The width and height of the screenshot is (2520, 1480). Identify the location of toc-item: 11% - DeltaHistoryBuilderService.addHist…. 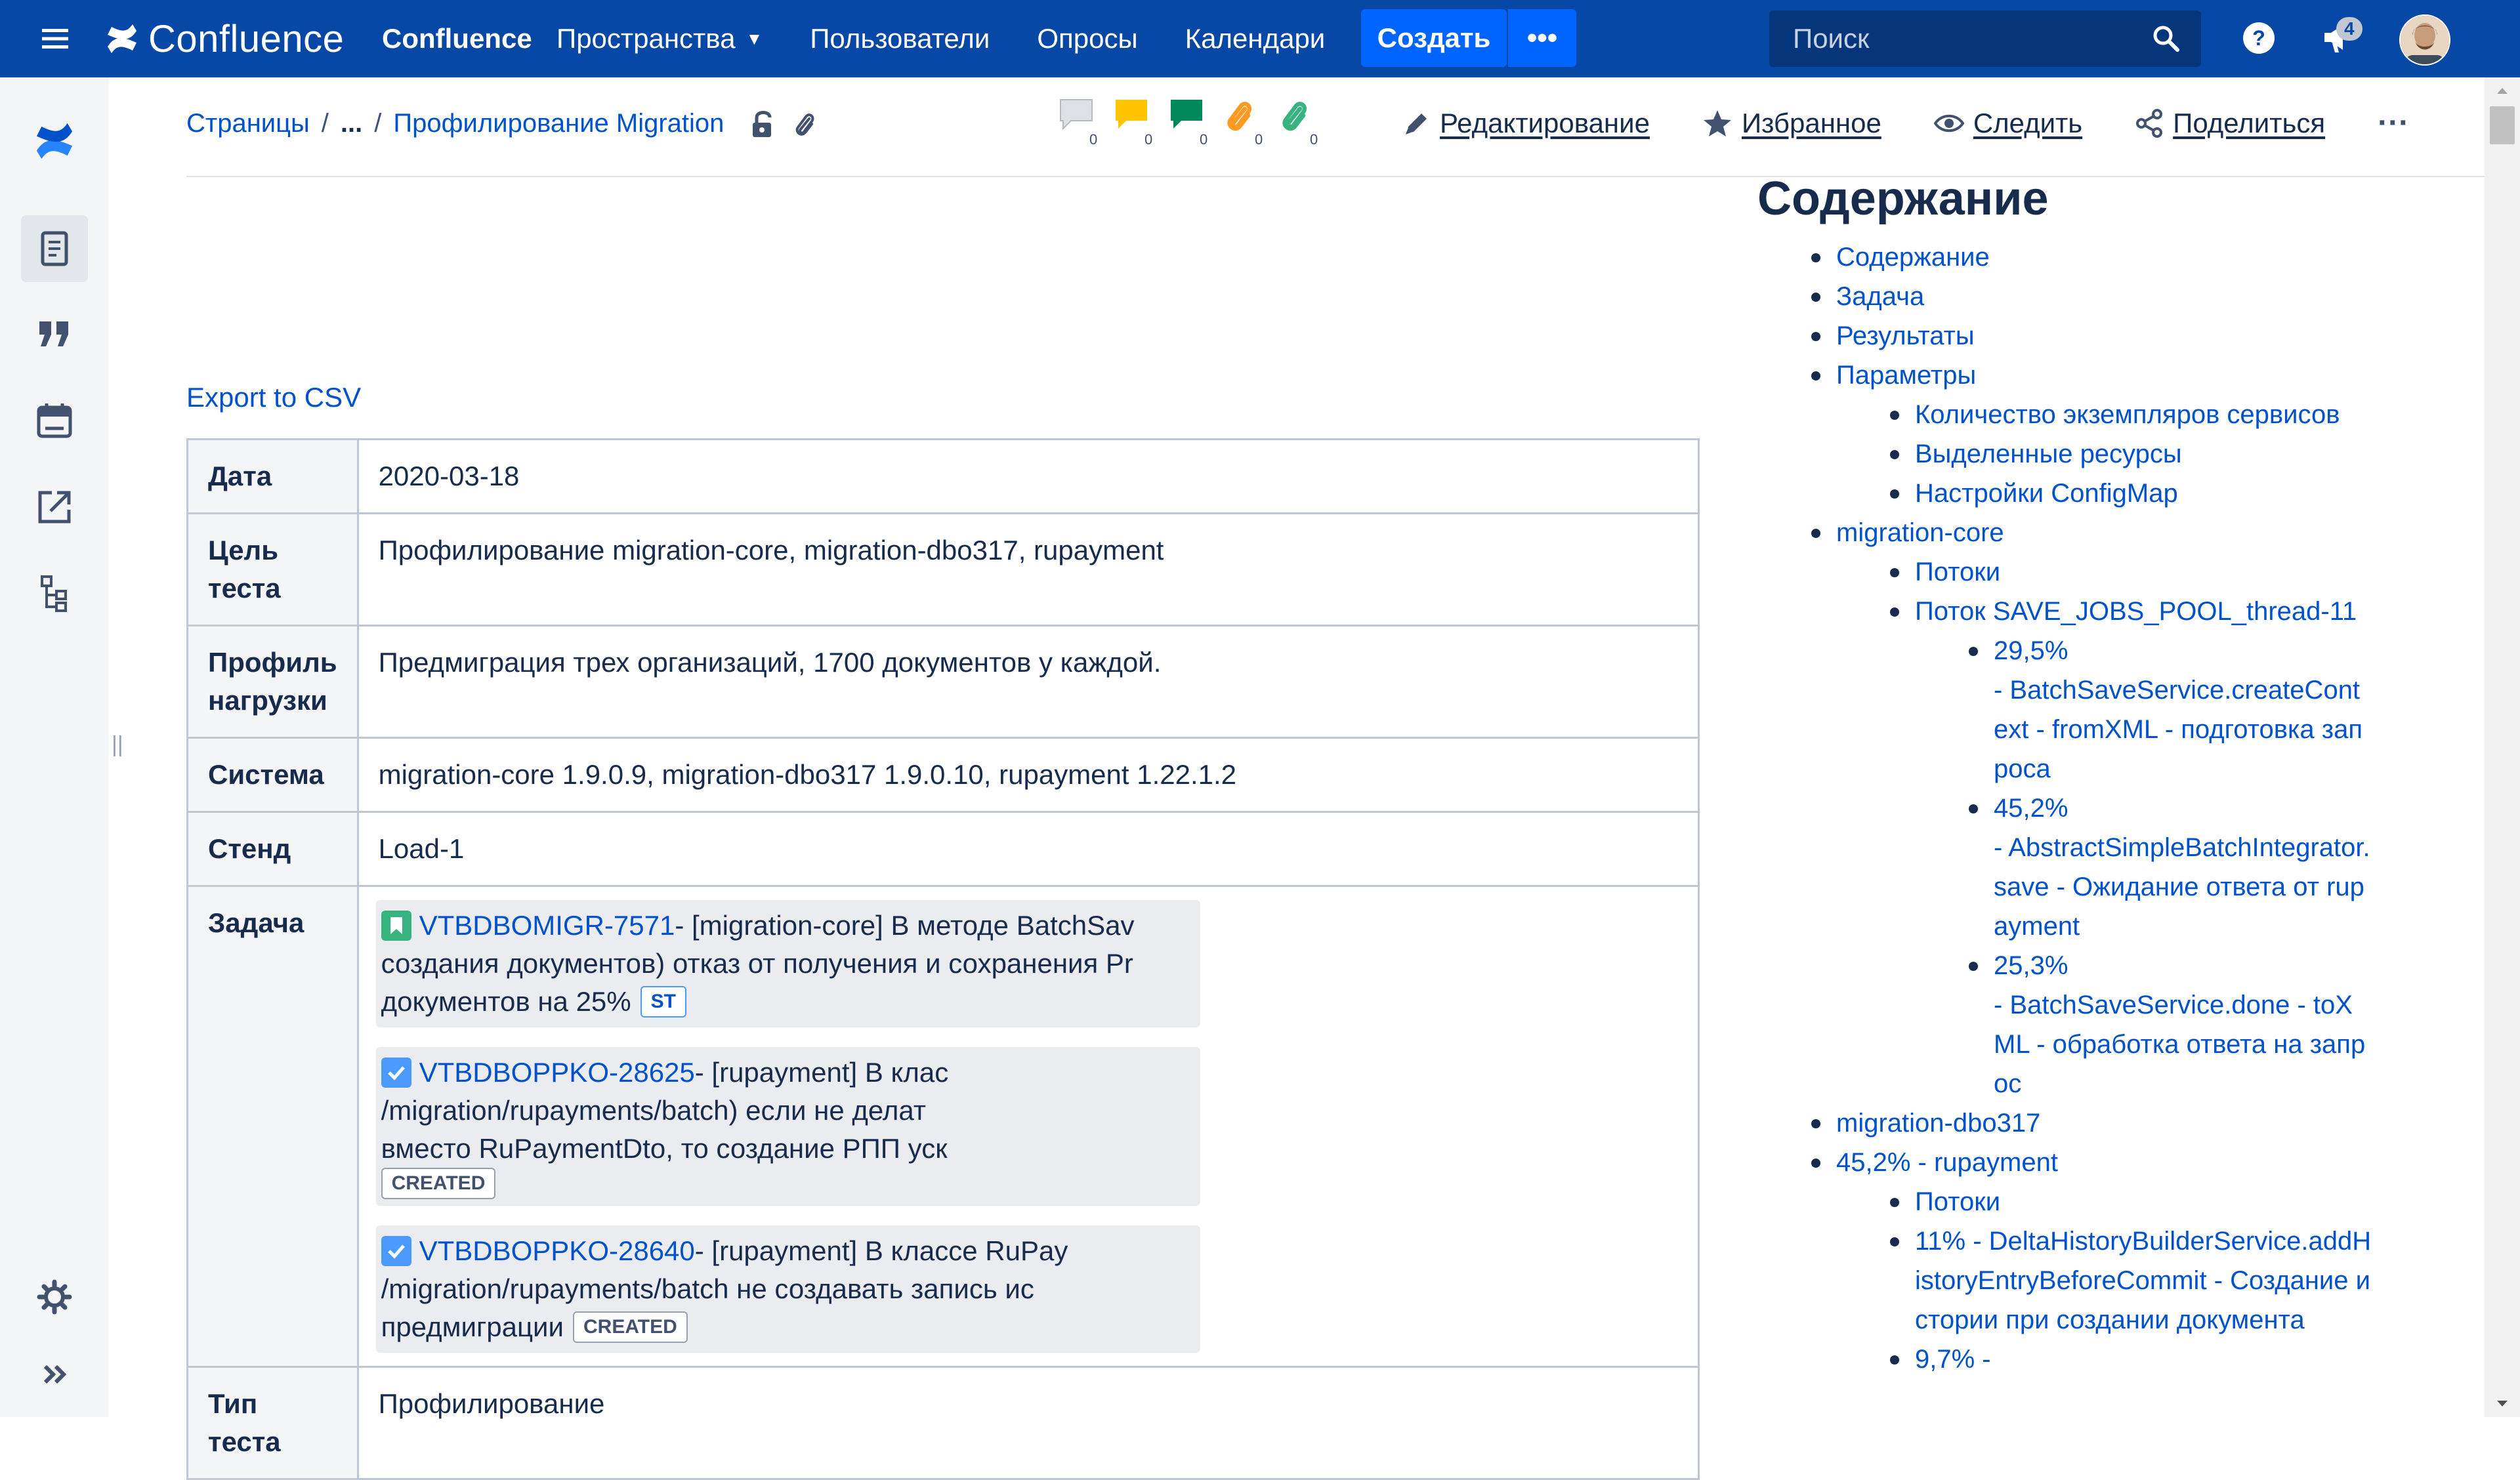
(2065, 1281).